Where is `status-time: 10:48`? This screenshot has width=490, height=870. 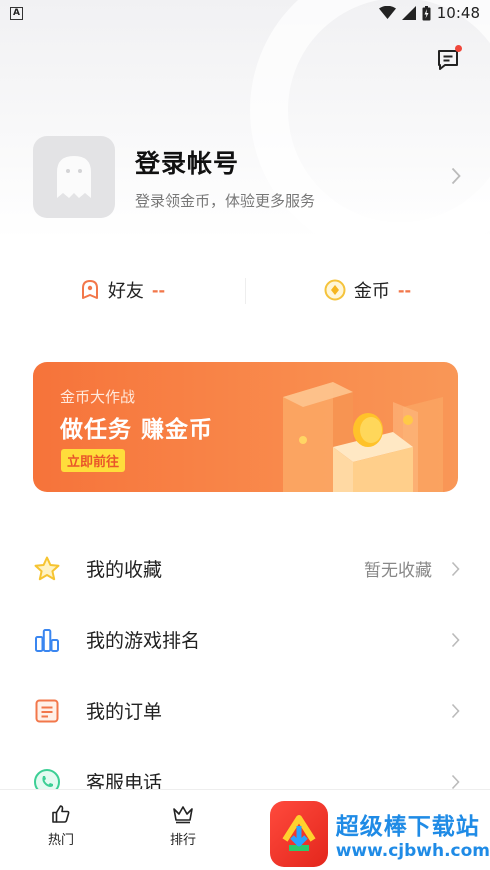 status-time: 10:48 is located at coordinates (458, 13).